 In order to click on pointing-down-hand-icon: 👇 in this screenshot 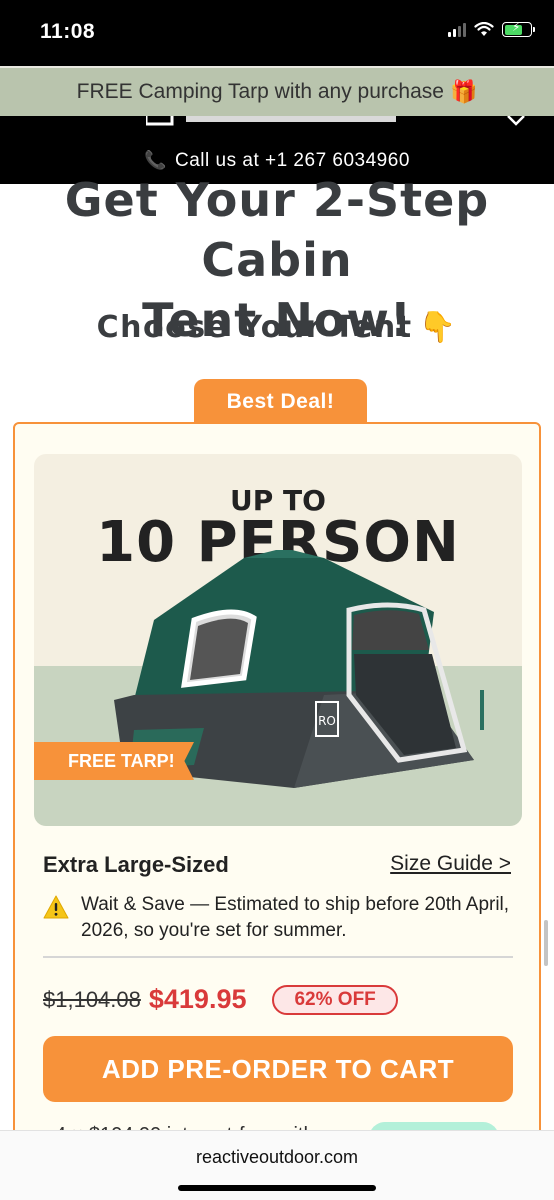, I will do `click(438, 327)`.